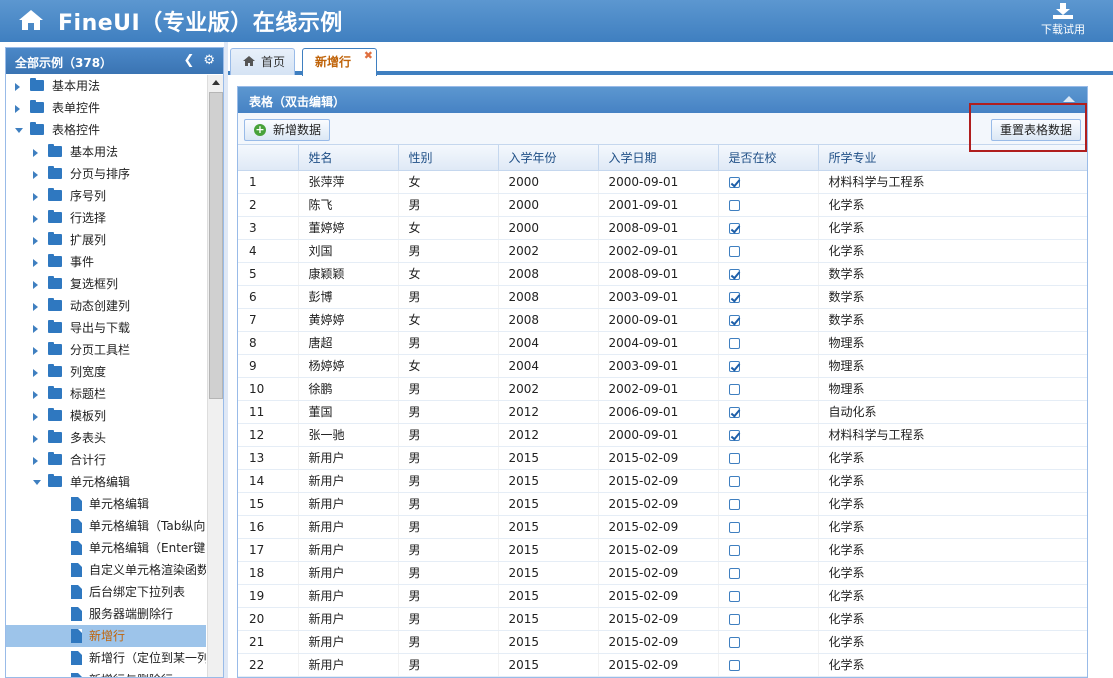  I want to click on table-row: 15 新用户男 2015 2015-02-09 化学系, so click(662, 504).